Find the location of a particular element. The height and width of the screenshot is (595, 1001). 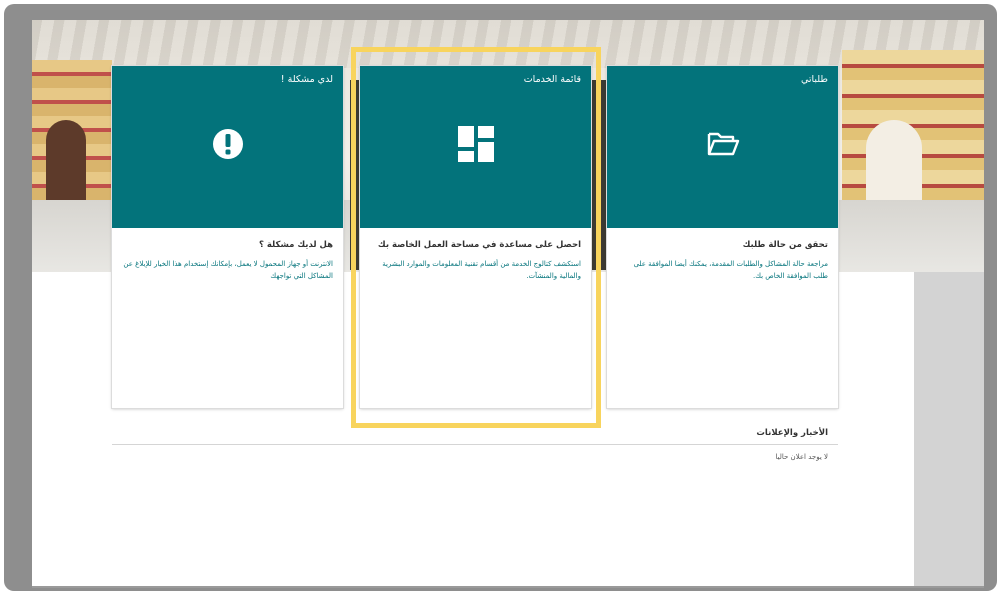

card-title: لدي مشكلة ! is located at coordinates (306, 79).